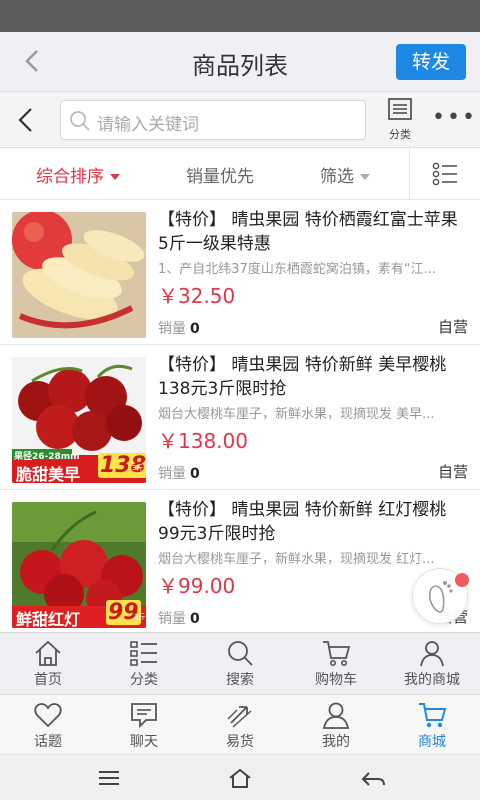  I want to click on nav-my-mall: 我的商城, so click(432, 663).